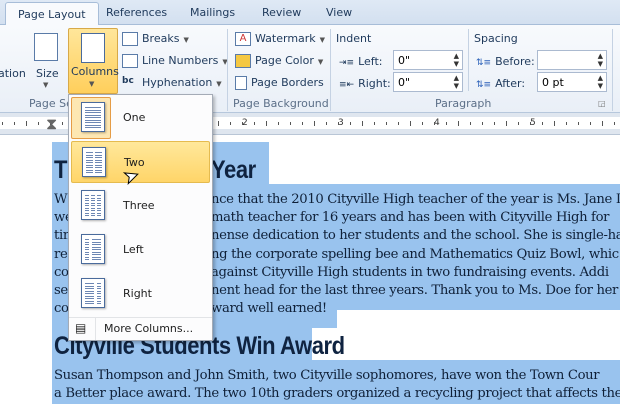  I want to click on spacing-before-text: Before:, so click(515, 61).